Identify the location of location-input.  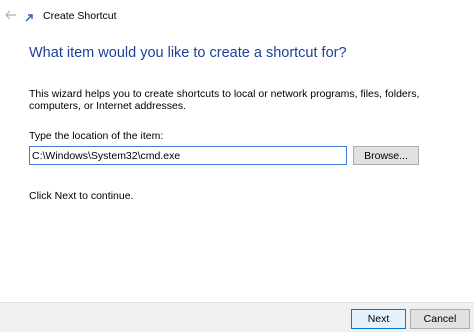
(188, 155).